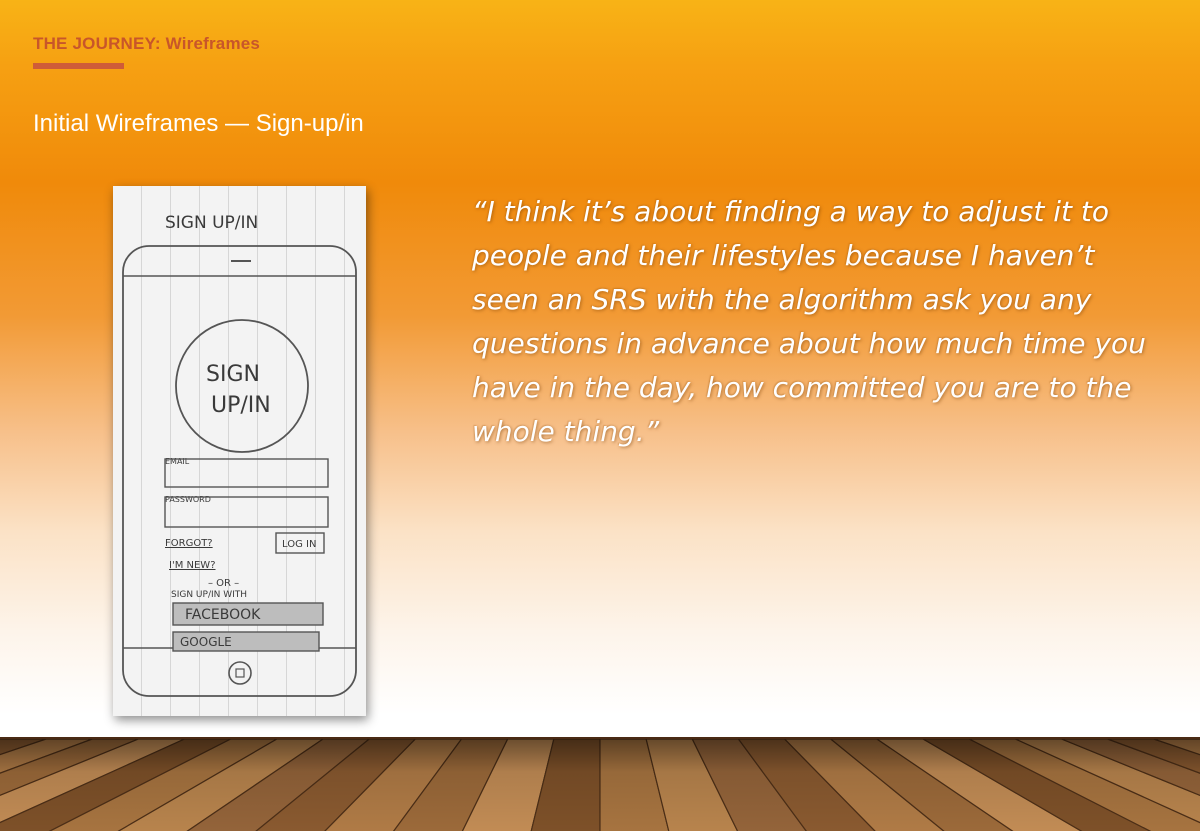 The width and height of the screenshot is (1200, 831). Describe the element at coordinates (147, 43) in the screenshot. I see `section-header: THE JOURNEY: Wireframes` at that location.